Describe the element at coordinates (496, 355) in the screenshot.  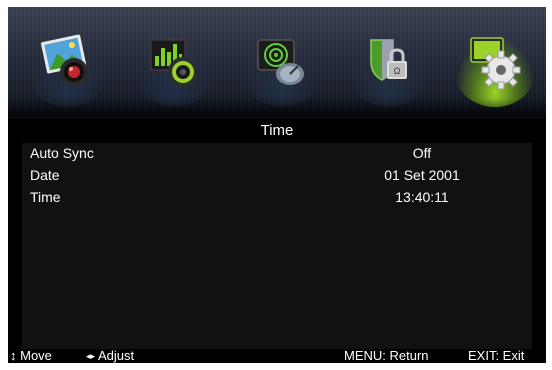
I see `hint-exit: EXIT: Exit` at that location.